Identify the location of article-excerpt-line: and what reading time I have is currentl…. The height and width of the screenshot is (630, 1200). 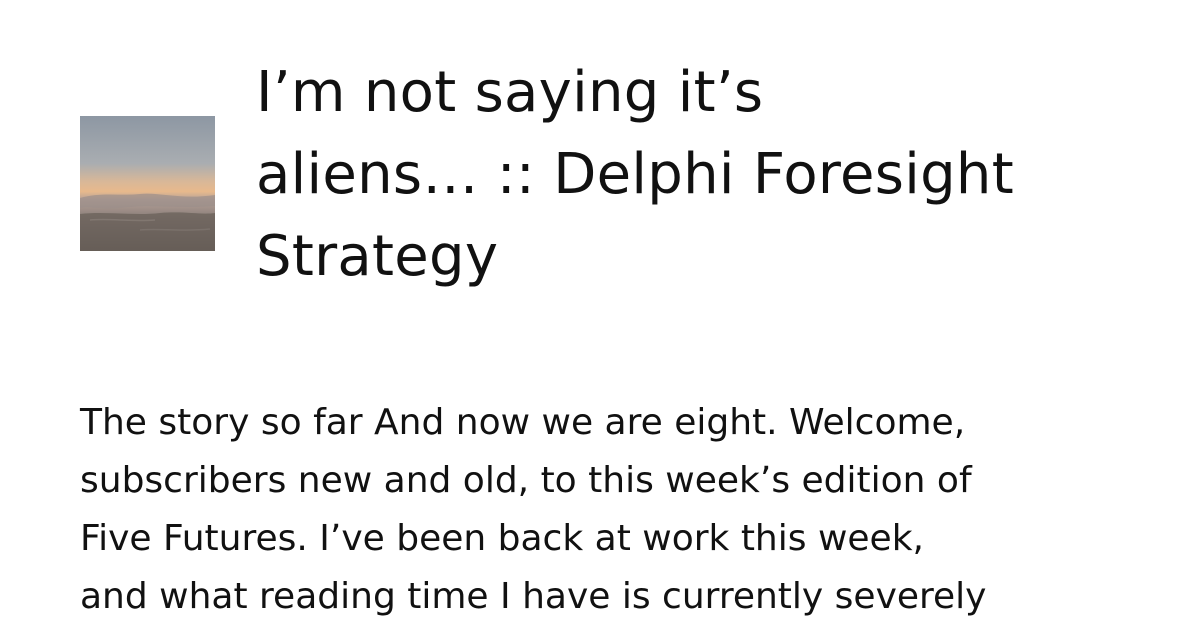
(533, 596).